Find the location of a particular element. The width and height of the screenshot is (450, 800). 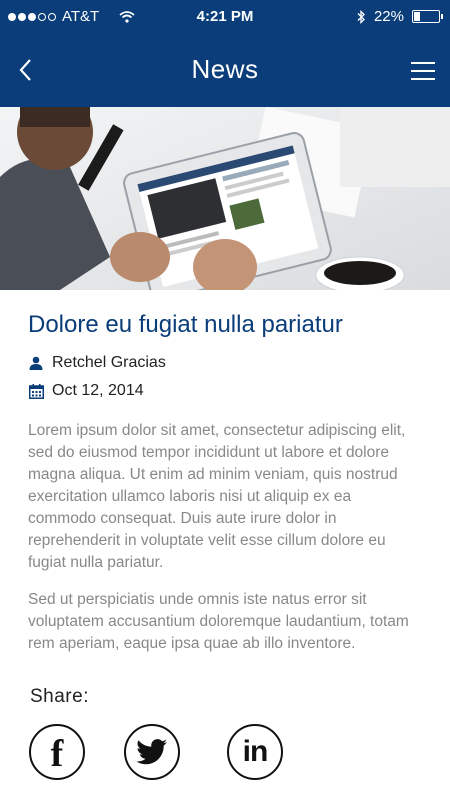

facebook-share-button: f is located at coordinates (57, 752).